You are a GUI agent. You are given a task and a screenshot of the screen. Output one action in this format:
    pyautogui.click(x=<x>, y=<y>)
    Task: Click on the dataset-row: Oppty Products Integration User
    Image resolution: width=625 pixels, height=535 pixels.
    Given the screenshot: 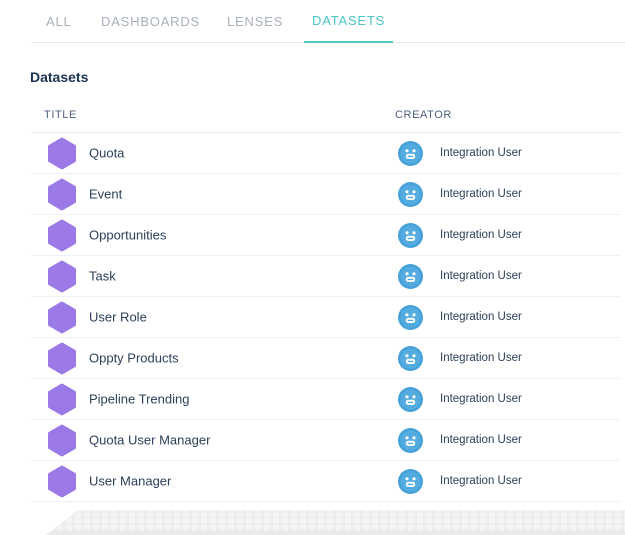 What is the action you would take?
    pyautogui.click(x=326, y=358)
    